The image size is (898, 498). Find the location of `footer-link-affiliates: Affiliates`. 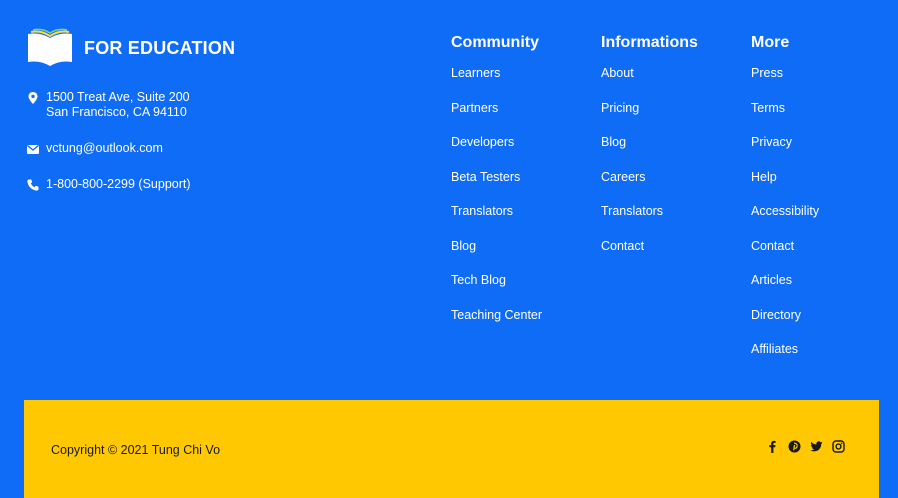

footer-link-affiliates: Affiliates is located at coordinates (774, 349).